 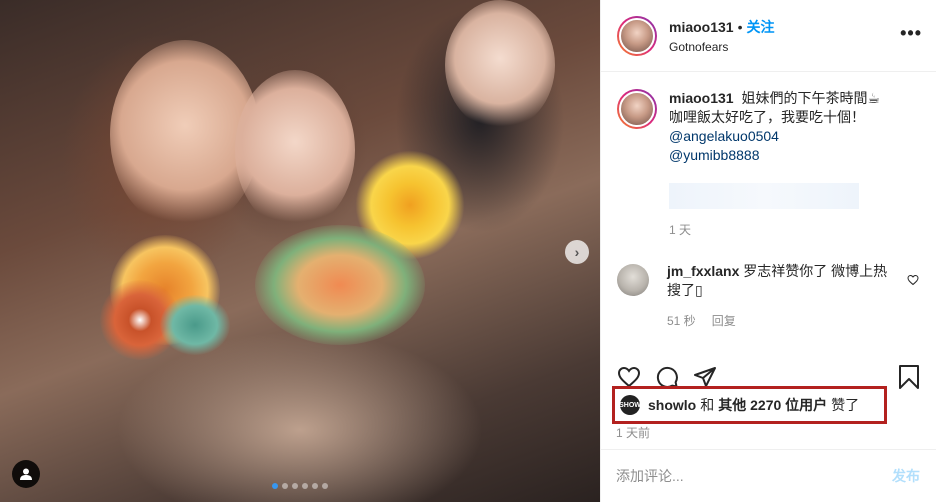 I want to click on author-username: miaoo131, so click(x=701, y=27).